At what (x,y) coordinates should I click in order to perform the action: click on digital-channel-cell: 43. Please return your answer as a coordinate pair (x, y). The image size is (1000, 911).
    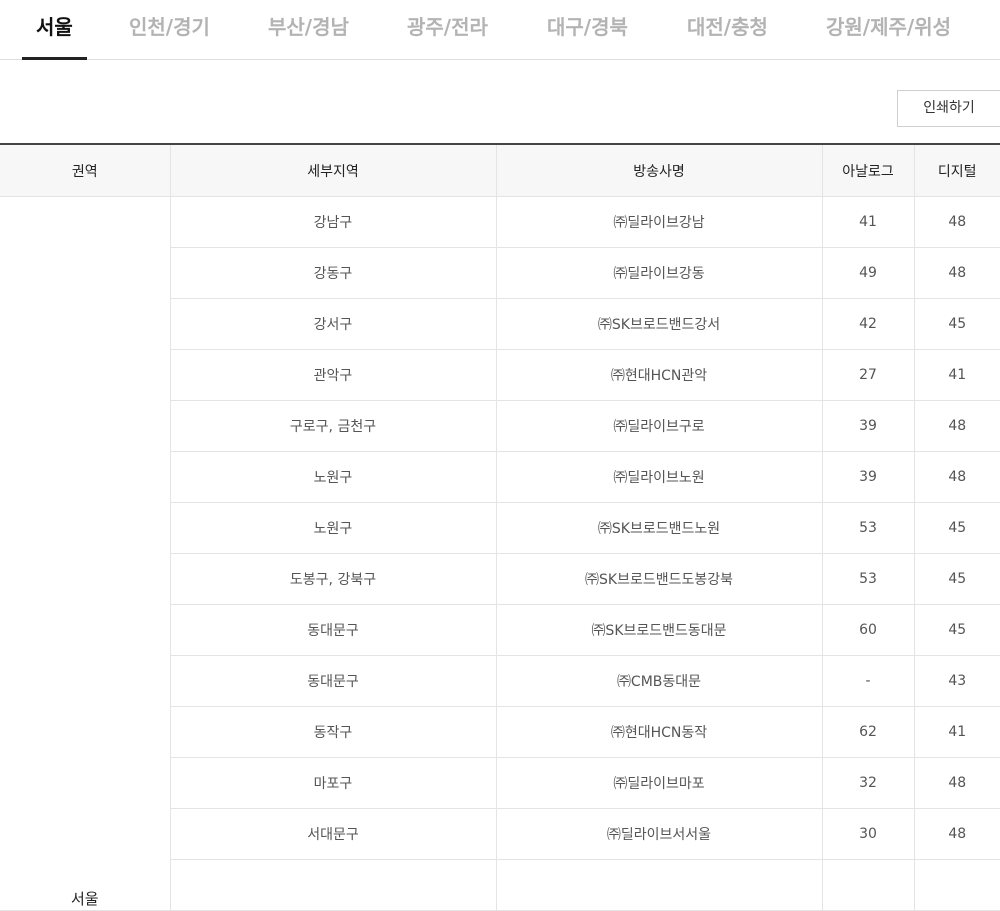
    Looking at the image, I should click on (956, 681).